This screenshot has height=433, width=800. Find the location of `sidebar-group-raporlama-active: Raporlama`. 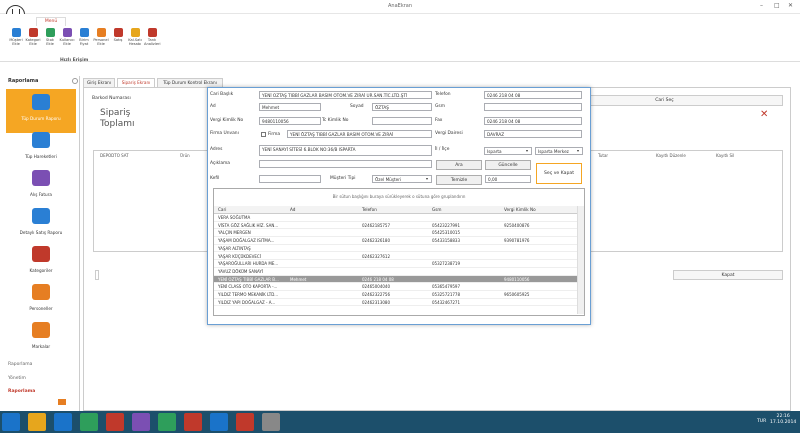

sidebar-group-raporlama-active: Raporlama is located at coordinates (21, 391).